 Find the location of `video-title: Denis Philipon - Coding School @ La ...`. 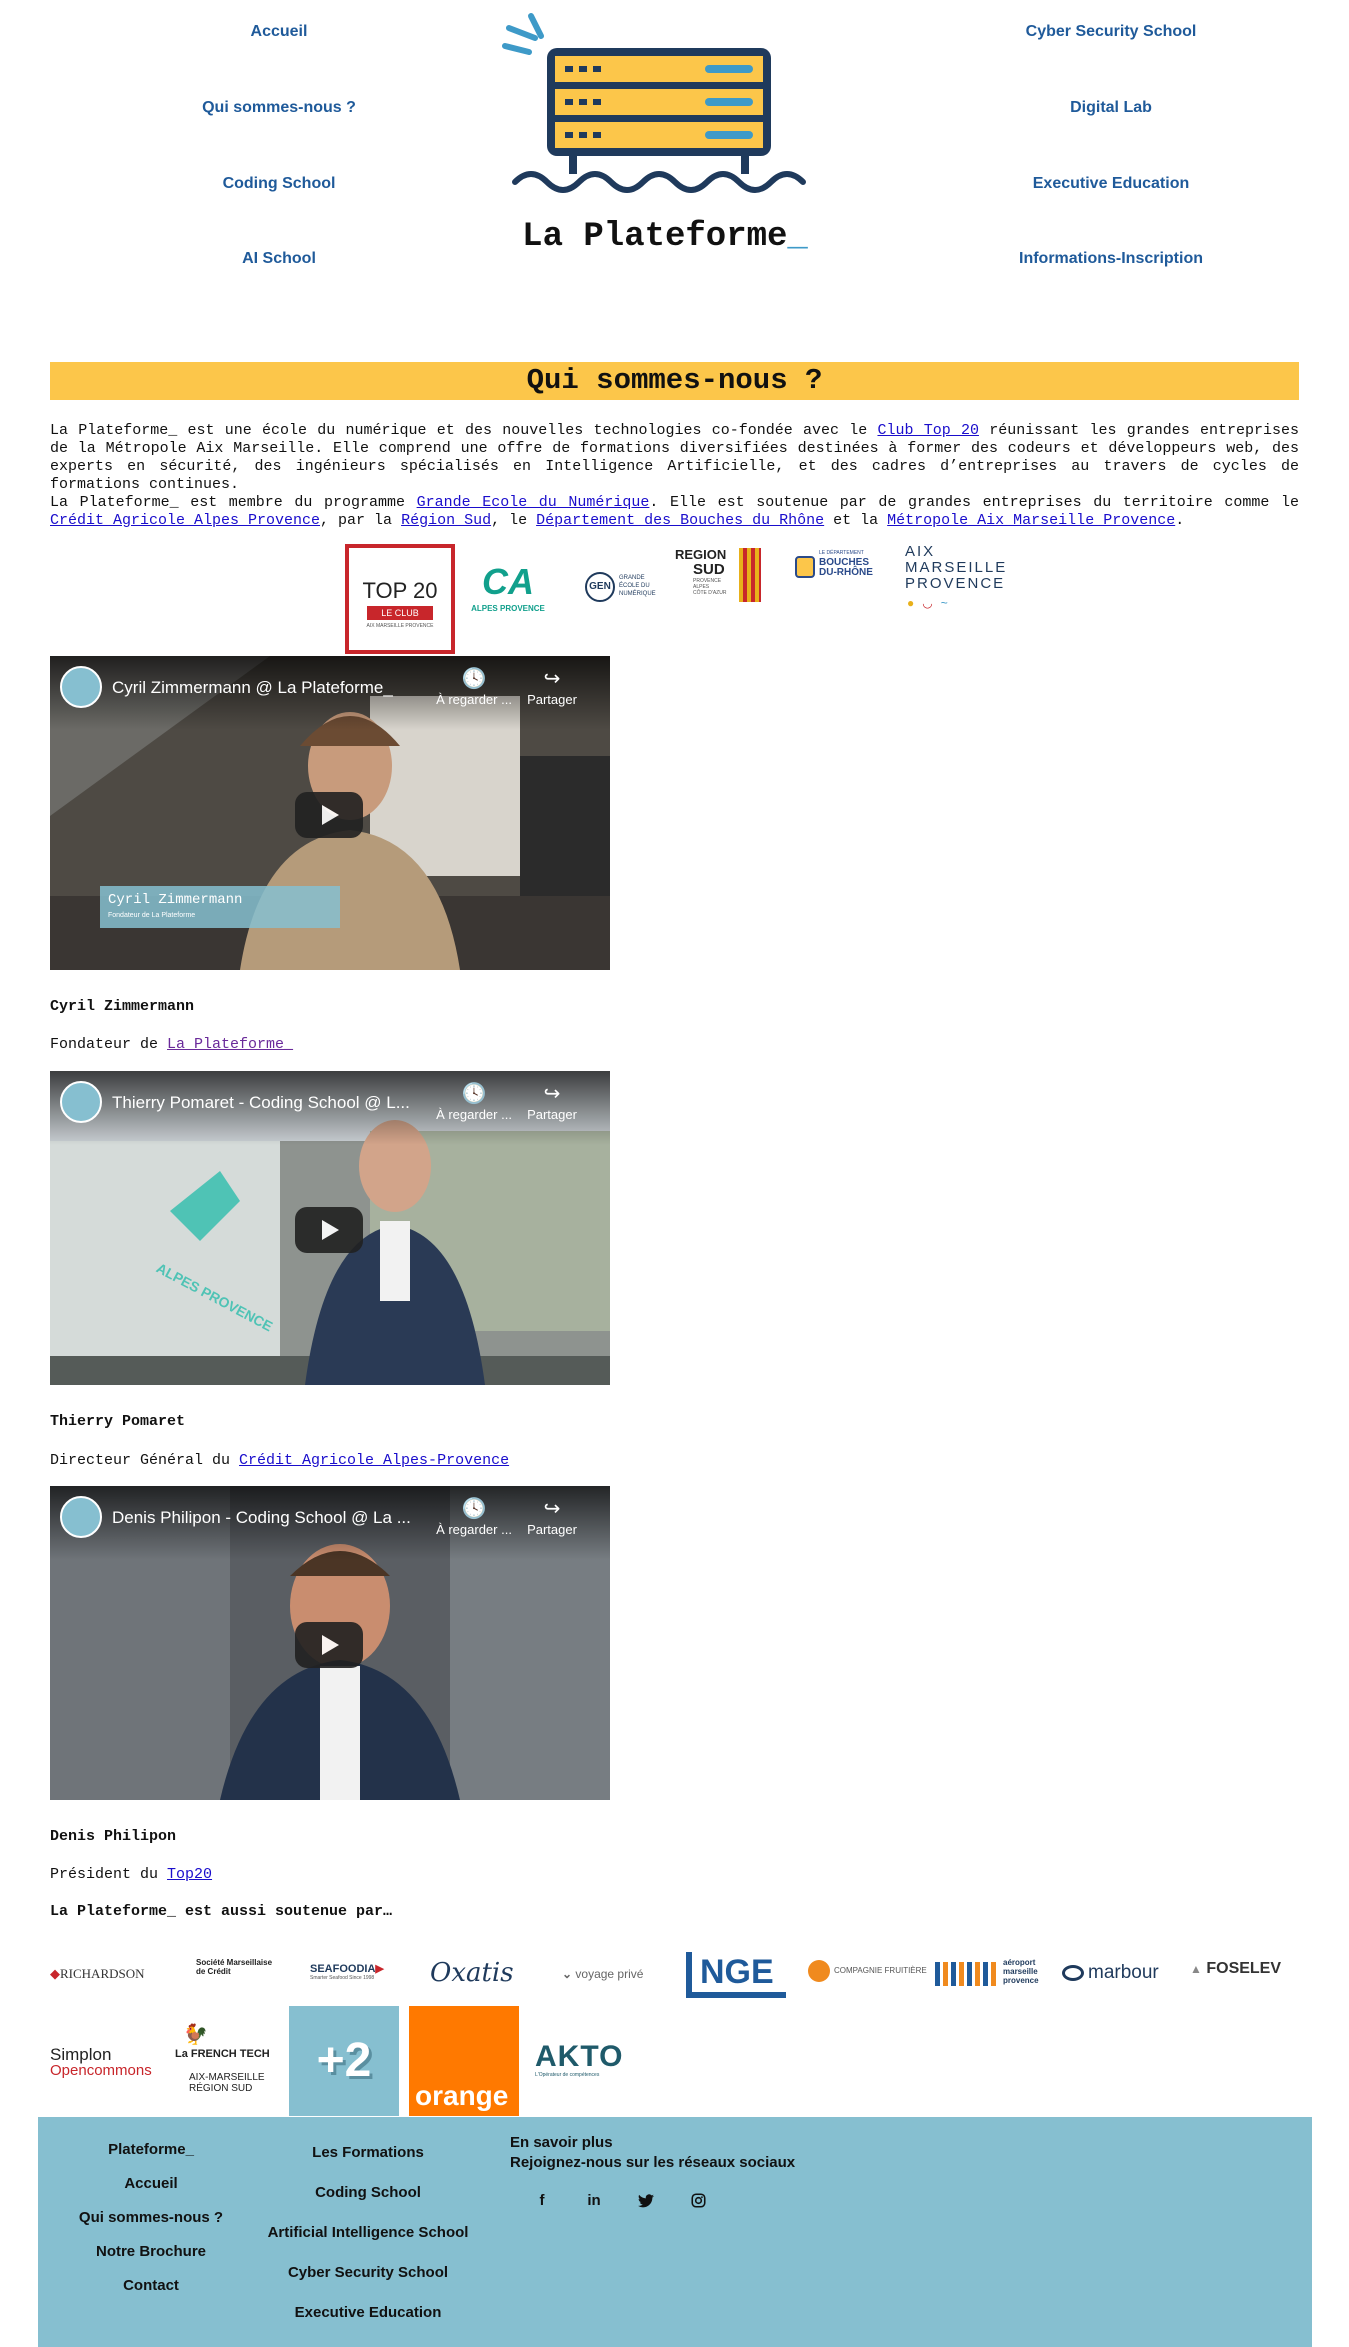

video-title: Denis Philipon - Coding School @ La ... is located at coordinates (267, 1518).